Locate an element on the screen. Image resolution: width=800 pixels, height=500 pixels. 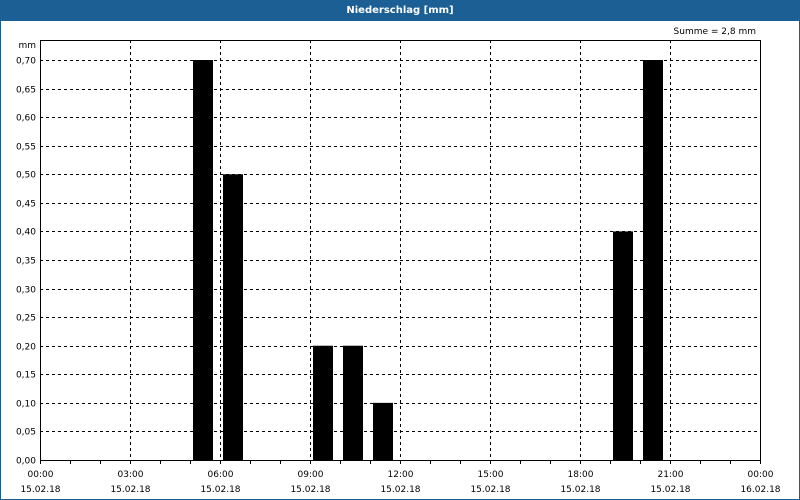
y-tick-label: 0,70 is located at coordinates (26, 62).